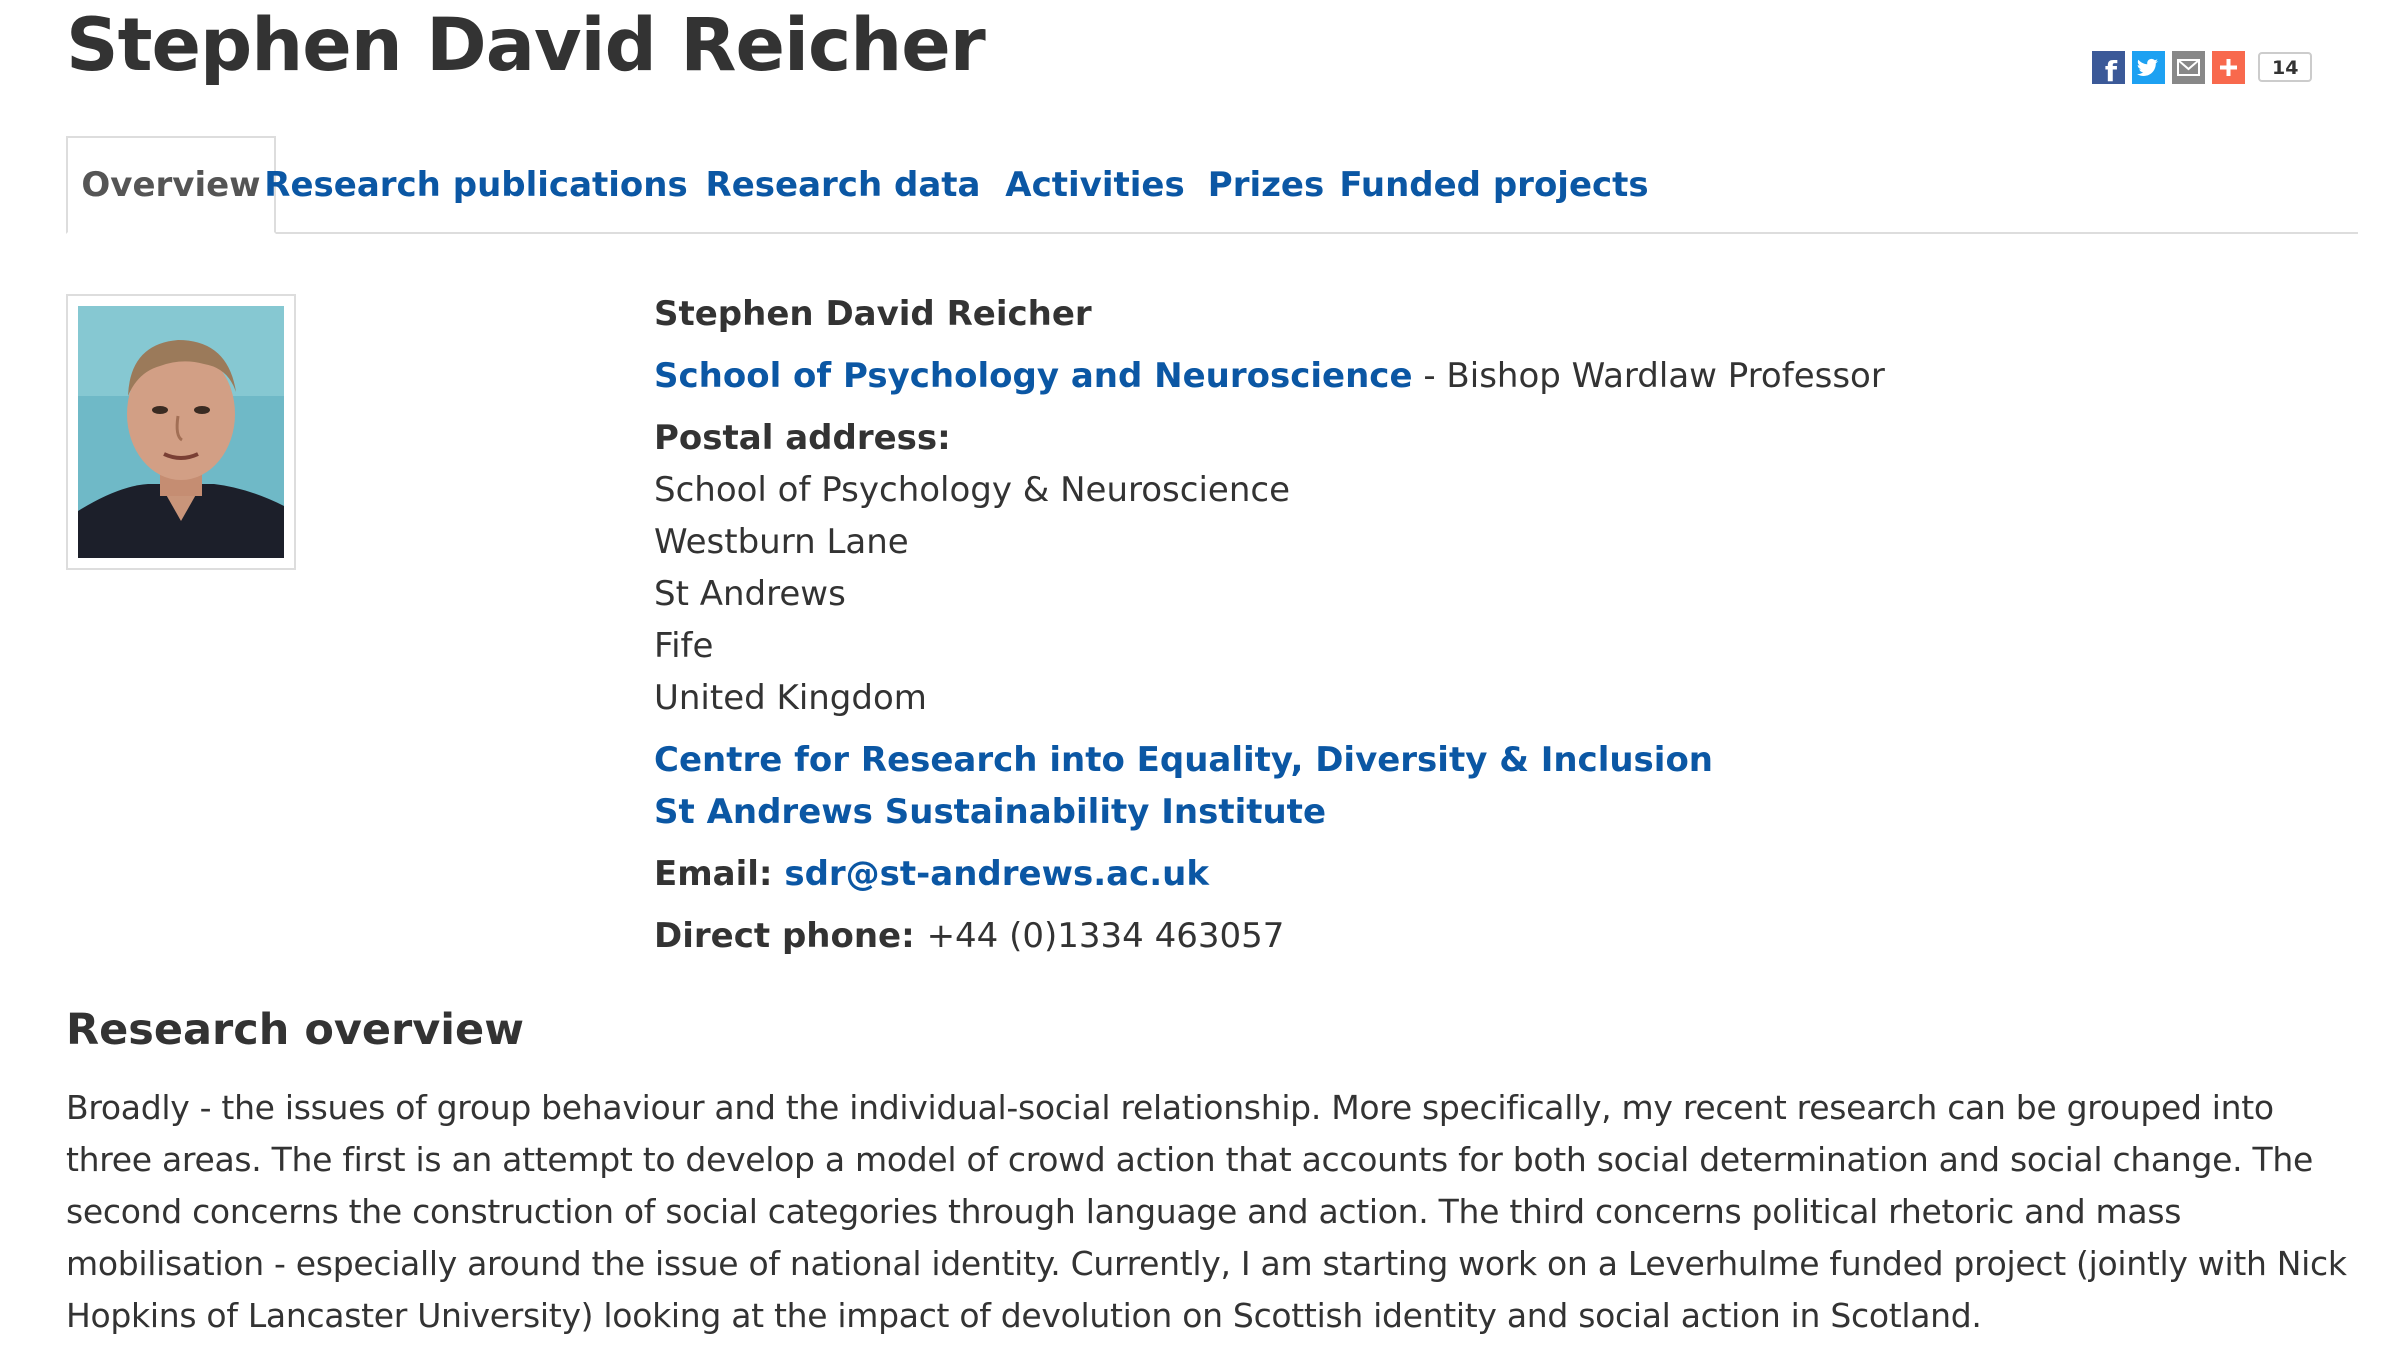 The image size is (2404, 1362). Describe the element at coordinates (750, 594) in the screenshot. I see `address-line: St Andrews` at that location.